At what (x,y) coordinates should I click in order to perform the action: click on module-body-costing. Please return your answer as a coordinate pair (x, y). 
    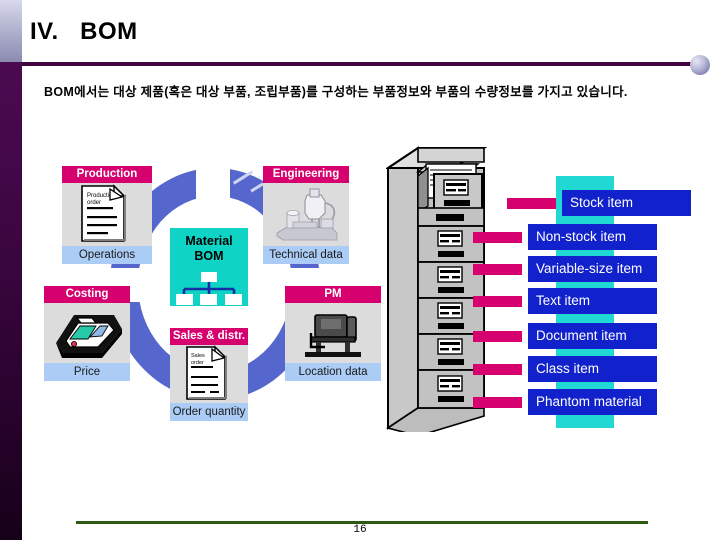
    Looking at the image, I should click on (87, 333).